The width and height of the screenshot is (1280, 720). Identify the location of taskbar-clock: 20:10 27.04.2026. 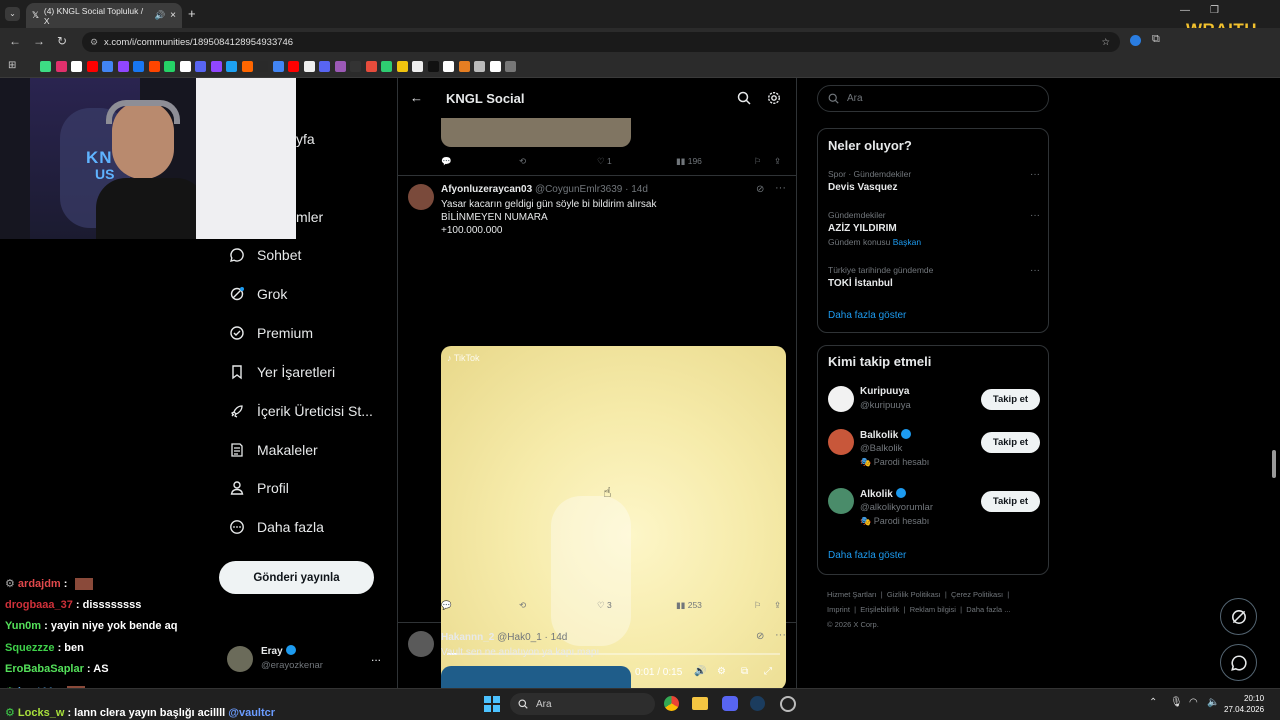
(1244, 704).